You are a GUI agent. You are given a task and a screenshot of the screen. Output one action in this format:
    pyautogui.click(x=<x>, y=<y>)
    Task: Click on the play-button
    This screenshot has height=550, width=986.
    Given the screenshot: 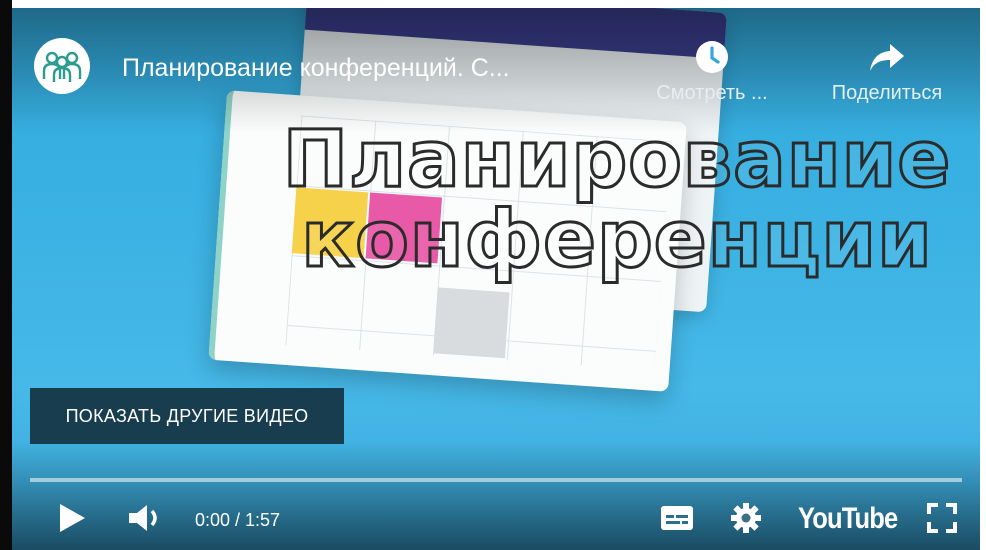 What is the action you would take?
    pyautogui.click(x=72, y=518)
    